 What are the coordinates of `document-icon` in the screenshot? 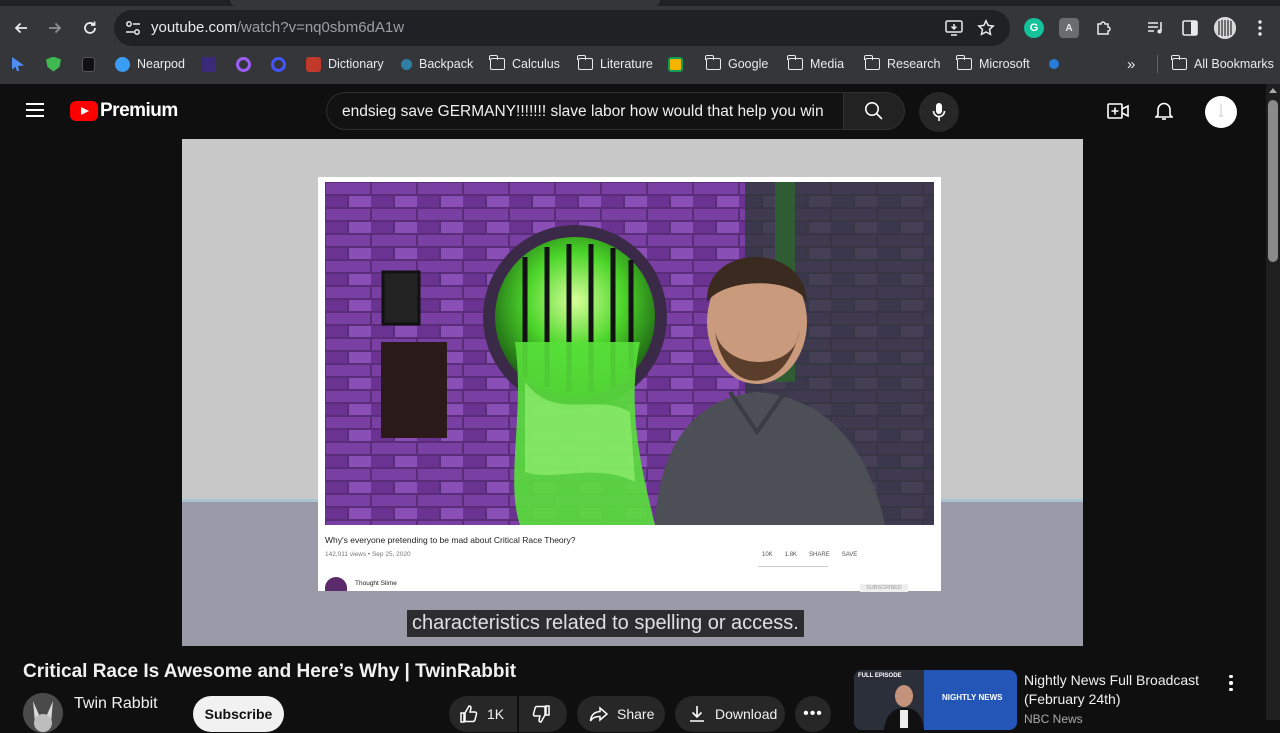 It's located at (88, 64).